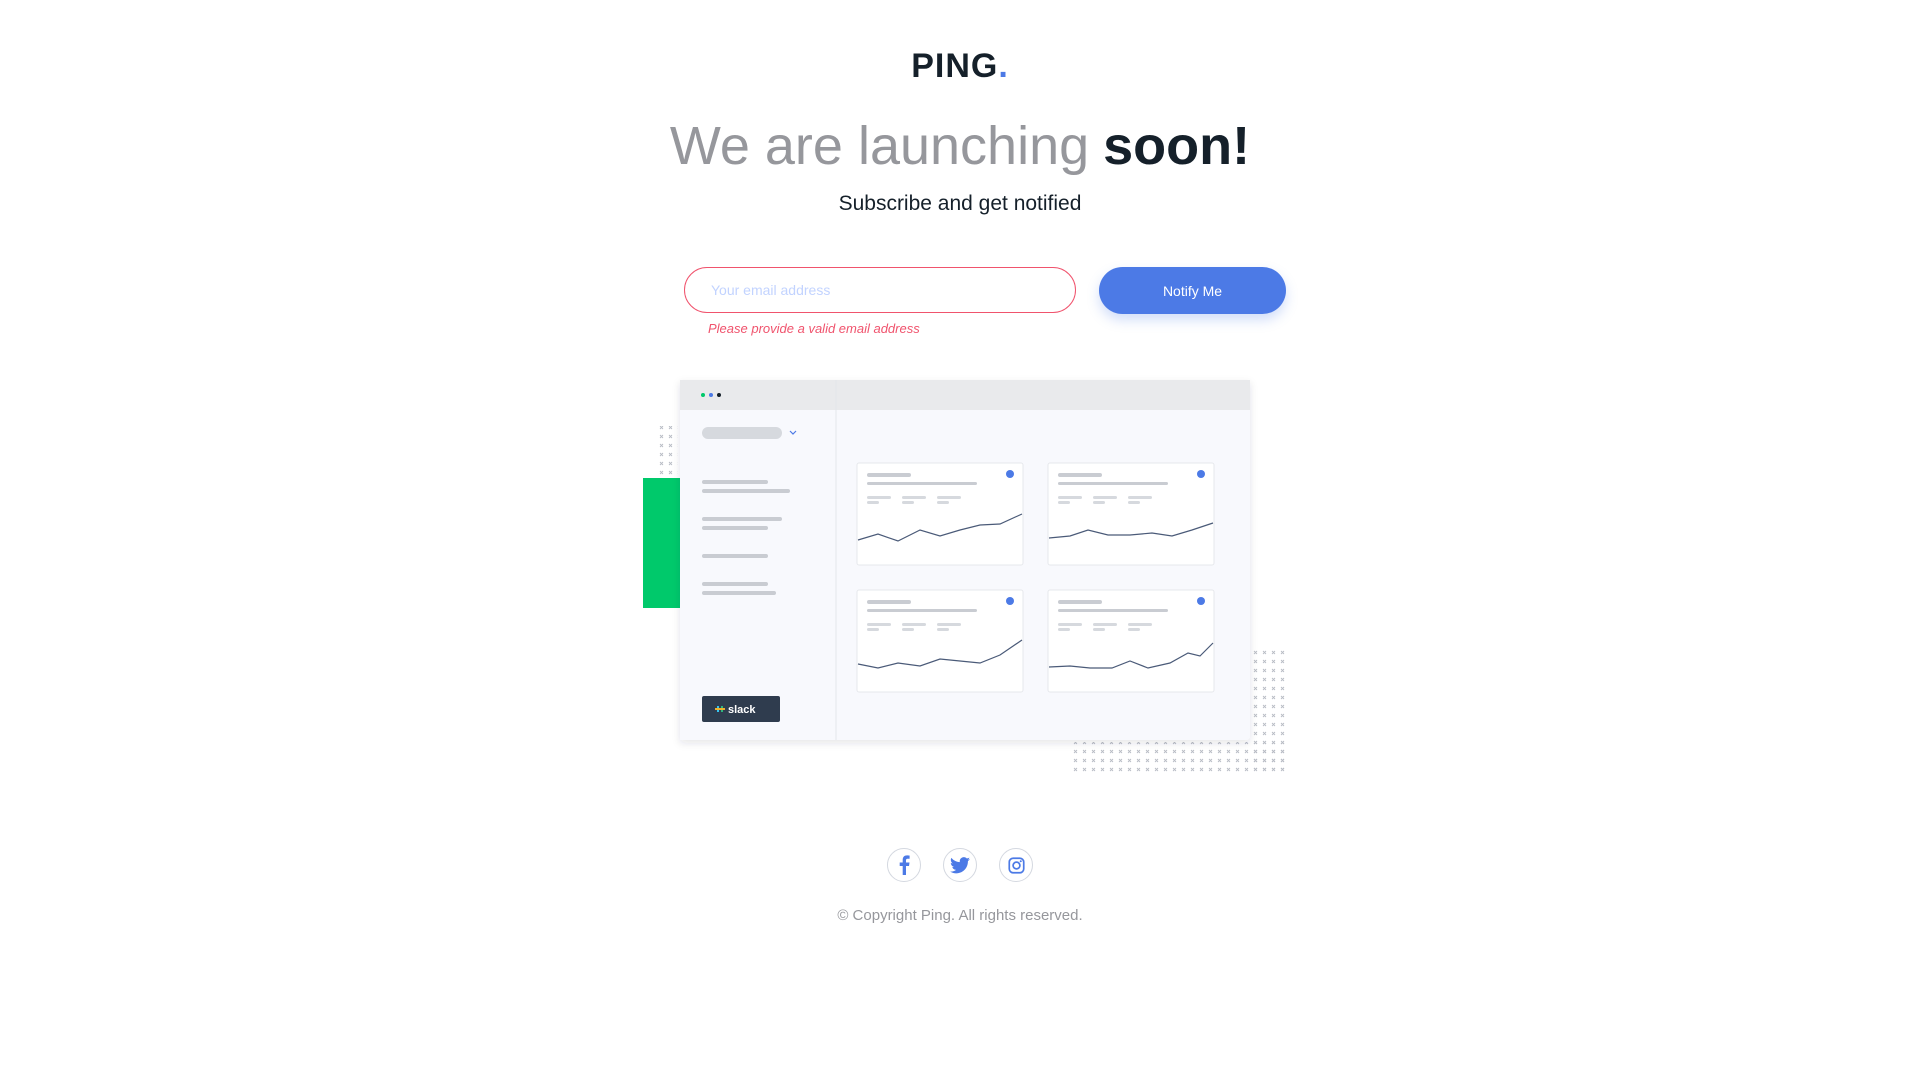  I want to click on instagram-icon, so click(1016, 865).